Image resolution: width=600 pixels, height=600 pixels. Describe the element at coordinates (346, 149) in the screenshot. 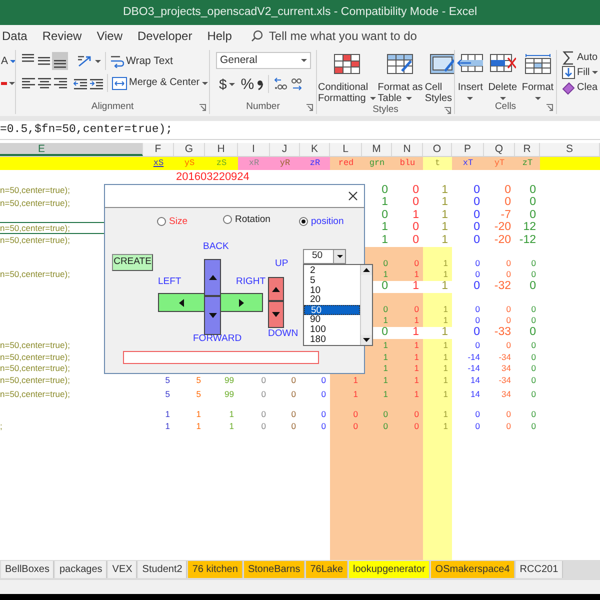

I see `column-header: L` at that location.